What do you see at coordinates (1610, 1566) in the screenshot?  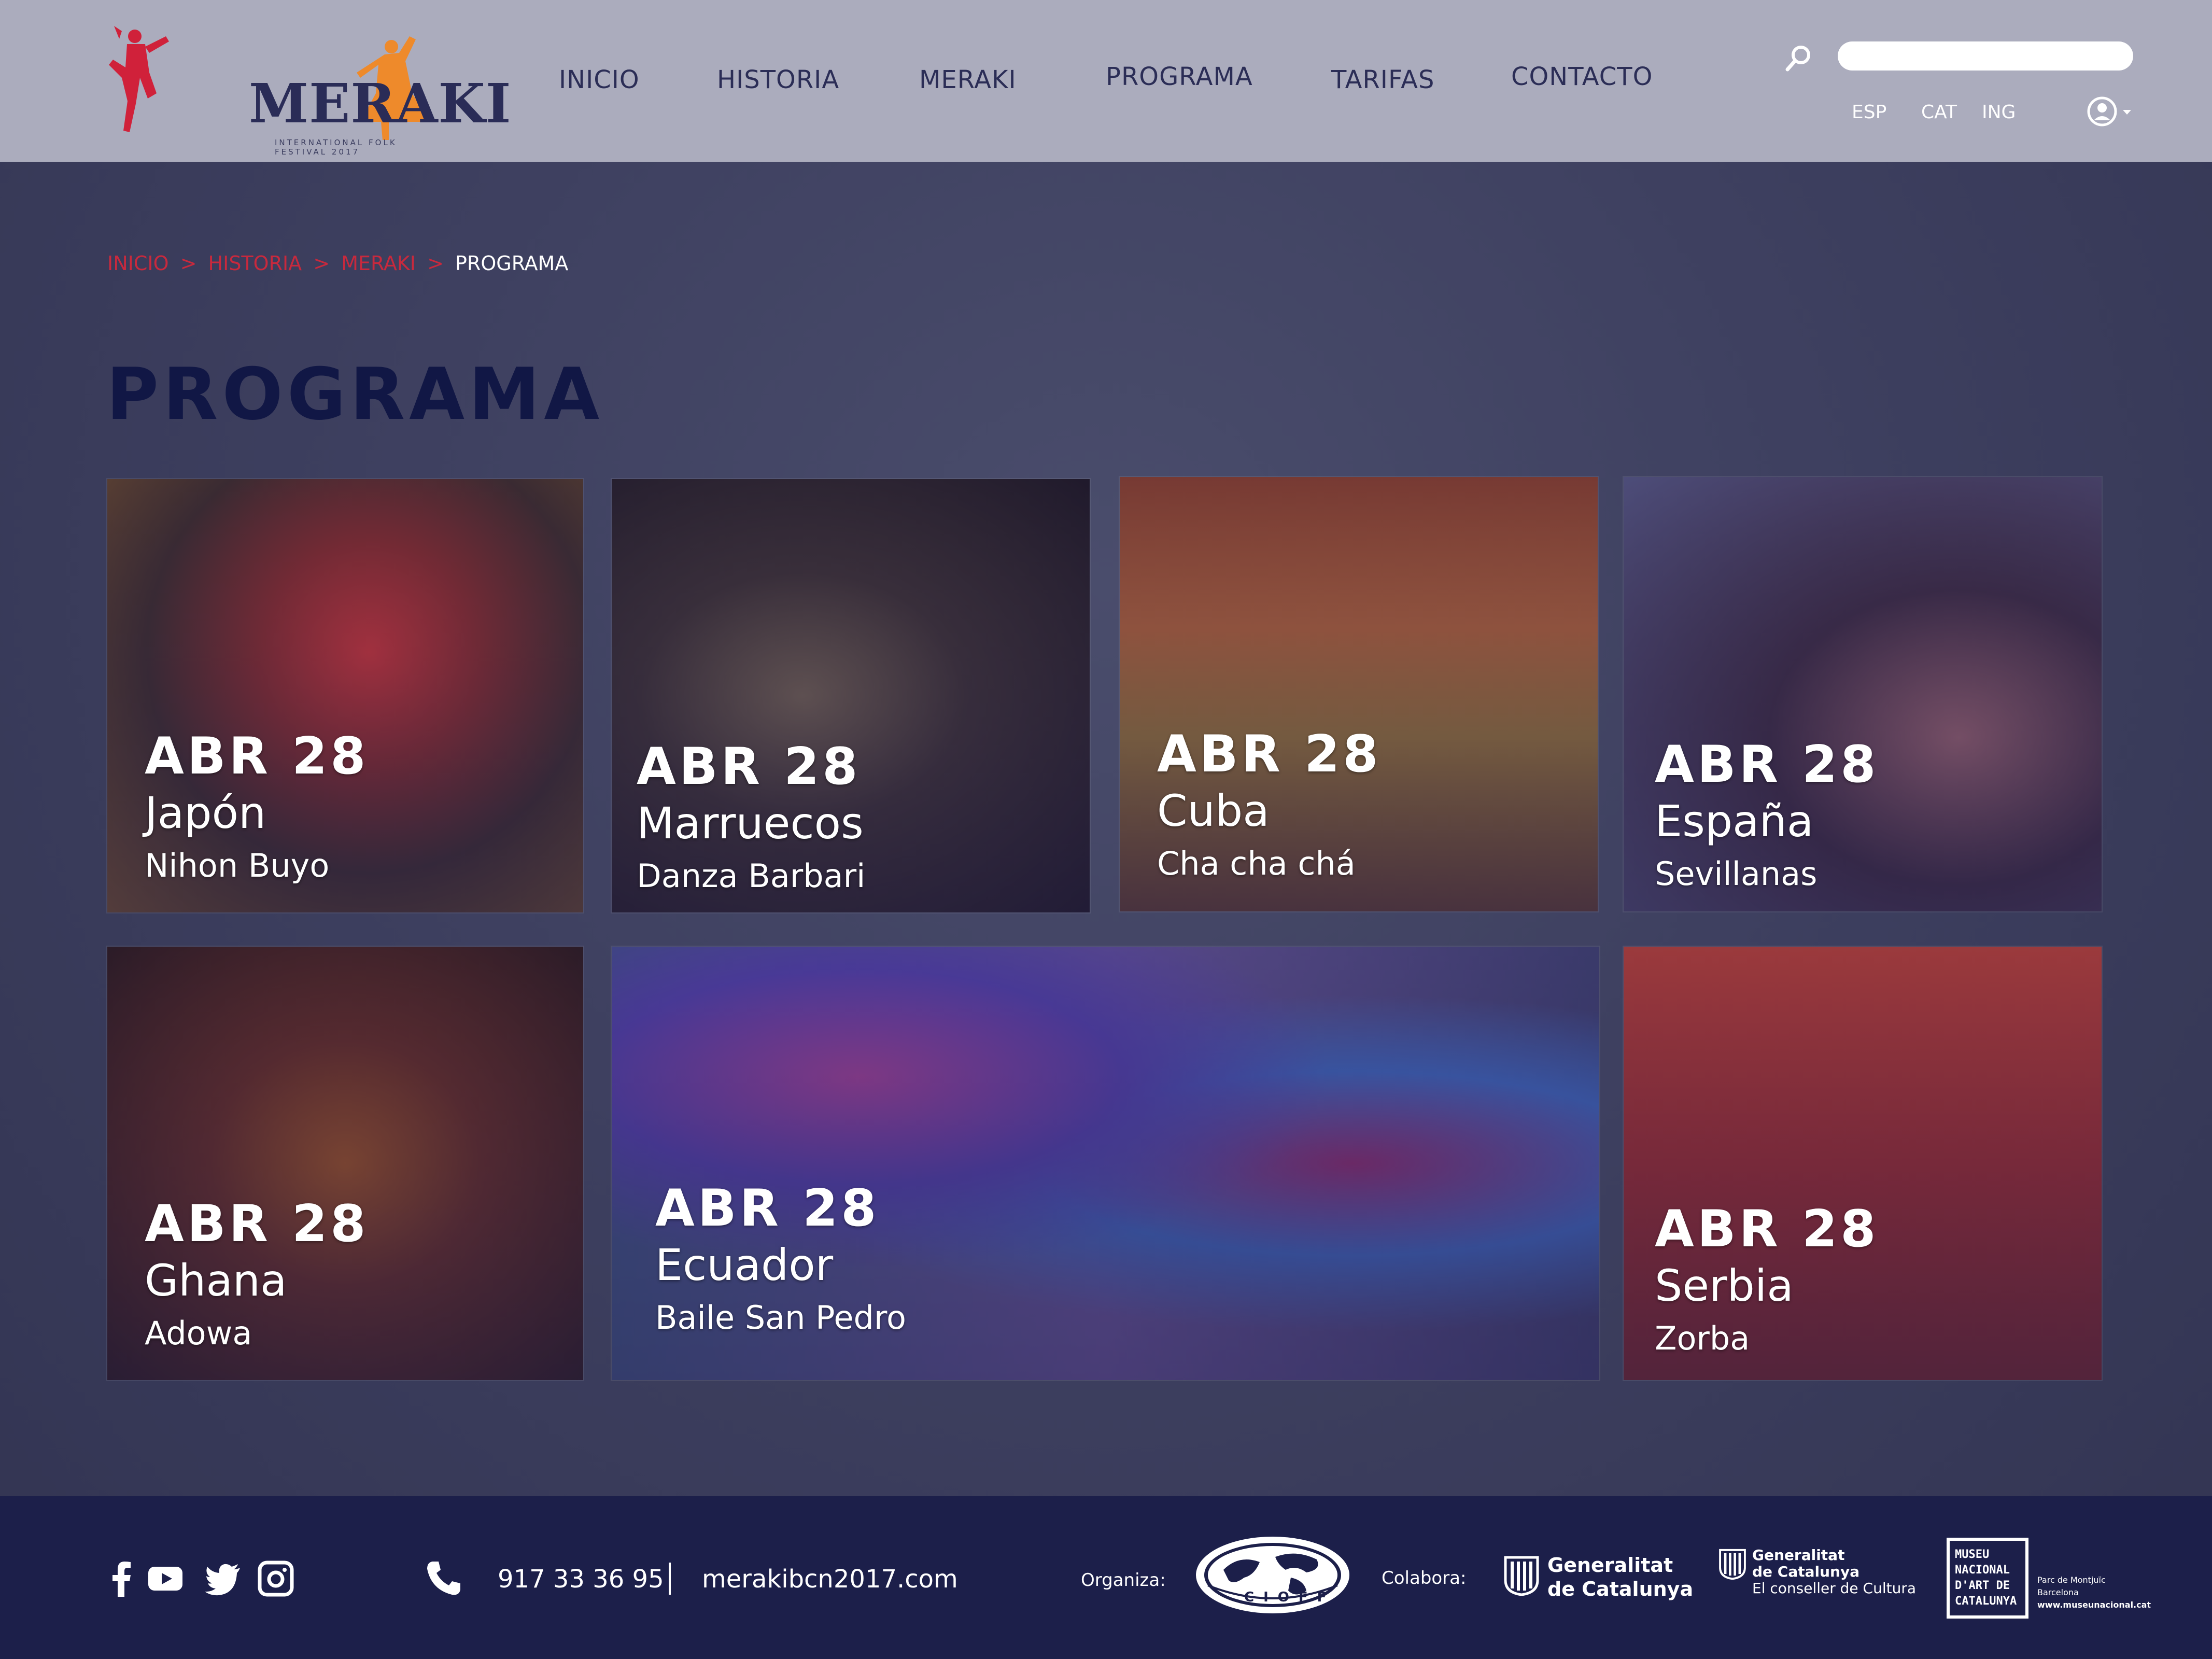 I see `generalitat-line1: Generalitat` at bounding box center [1610, 1566].